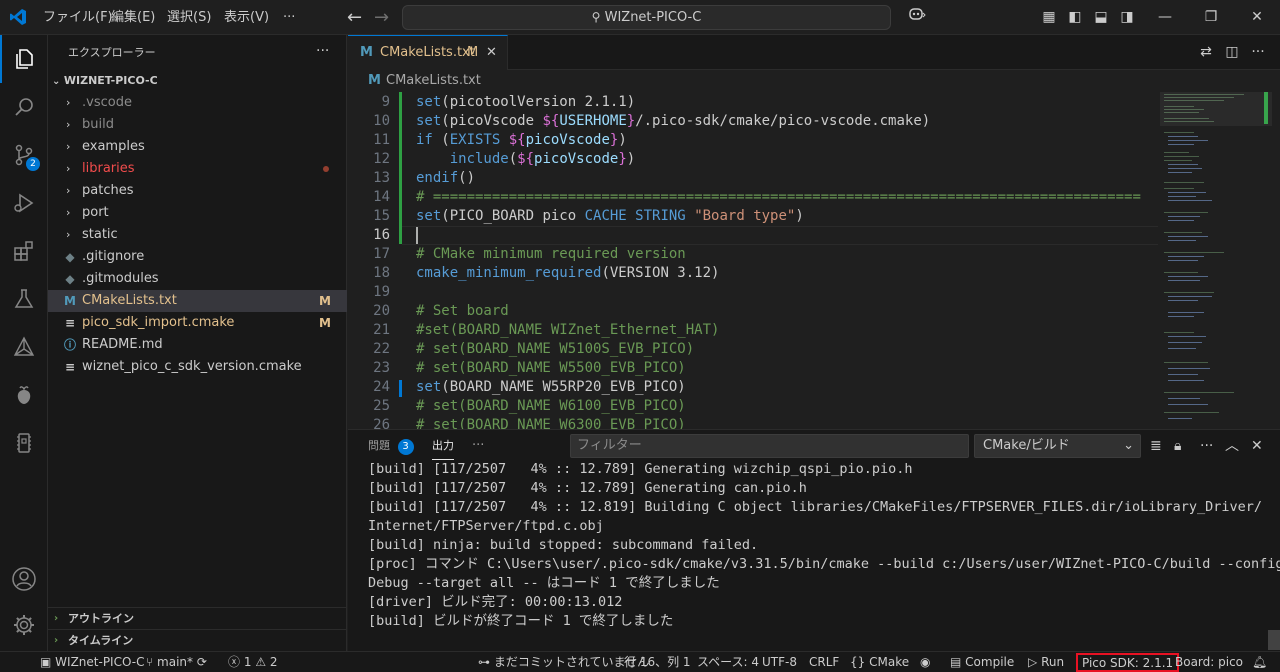 The height and width of the screenshot is (672, 1280). I want to click on outline-section: › アウトライン, so click(197, 618).